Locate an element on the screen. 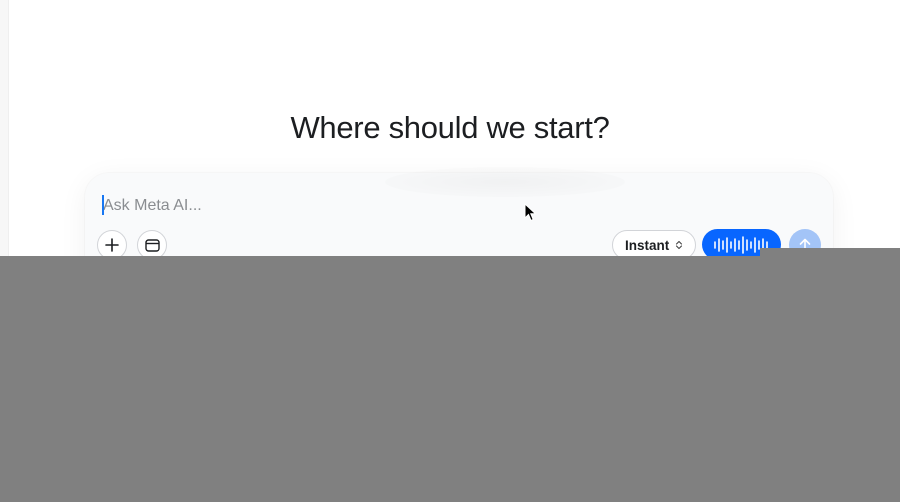 The height and width of the screenshot is (502, 900). window-icon is located at coordinates (152, 245).